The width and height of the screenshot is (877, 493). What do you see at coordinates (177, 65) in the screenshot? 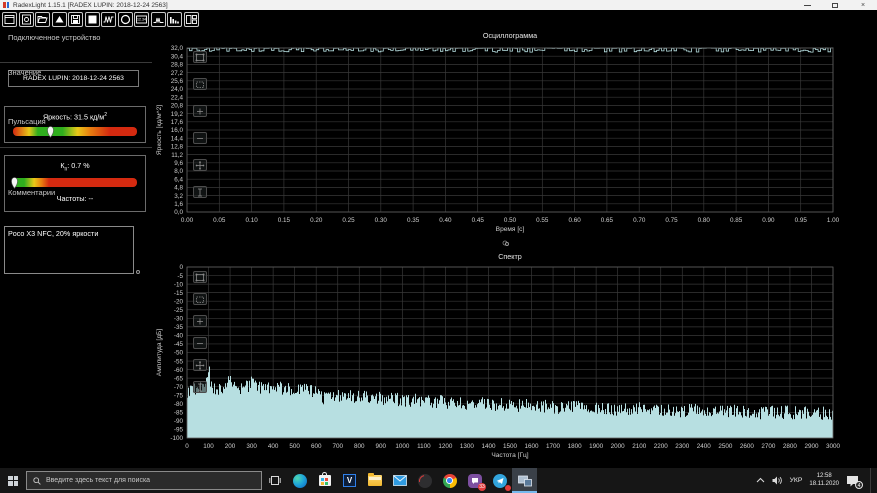
I see `svg-text: 28,8` at bounding box center [177, 65].